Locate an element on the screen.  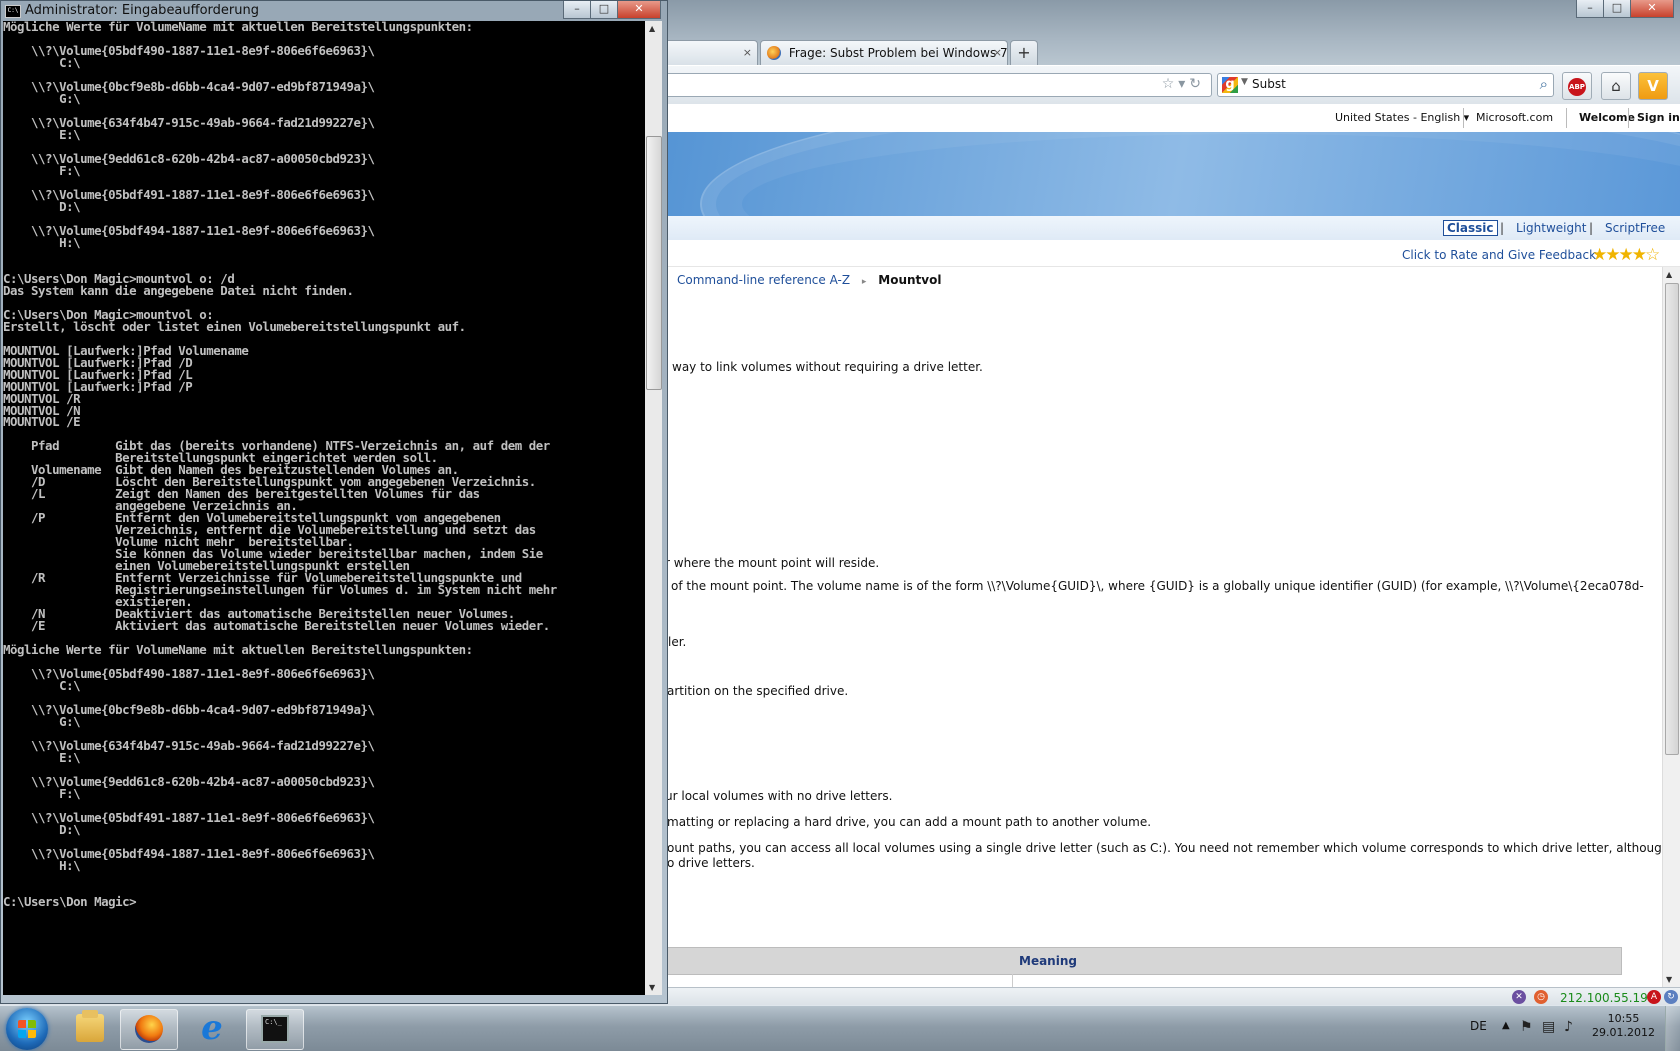
console-close-button: ✕ is located at coordinates (639, 10).